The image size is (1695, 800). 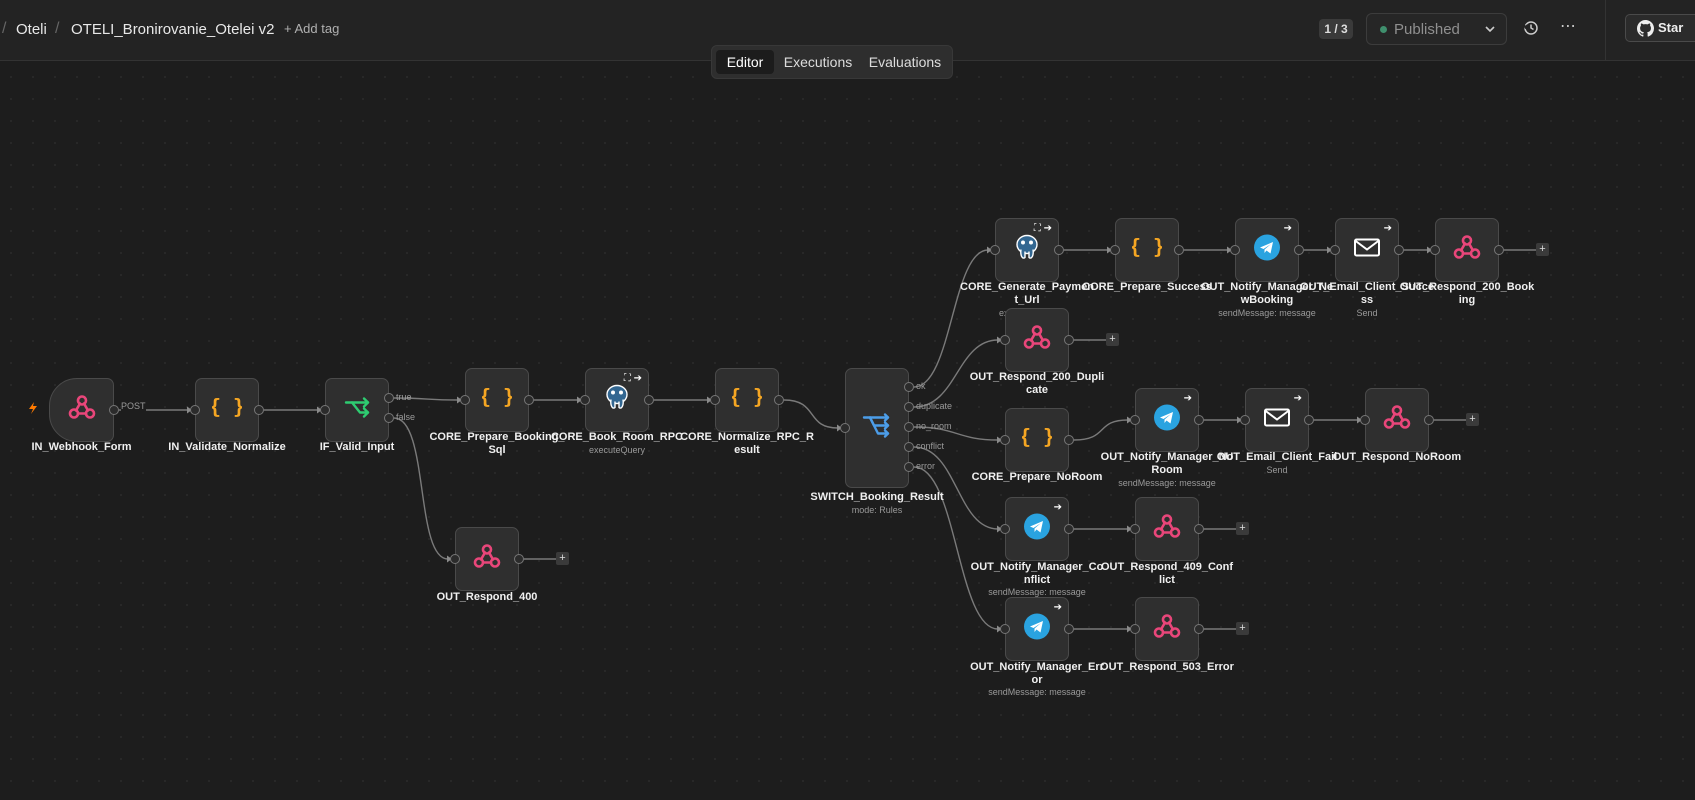 What do you see at coordinates (497, 400) in the screenshot?
I see `workflow-node-prep_sql: { }` at bounding box center [497, 400].